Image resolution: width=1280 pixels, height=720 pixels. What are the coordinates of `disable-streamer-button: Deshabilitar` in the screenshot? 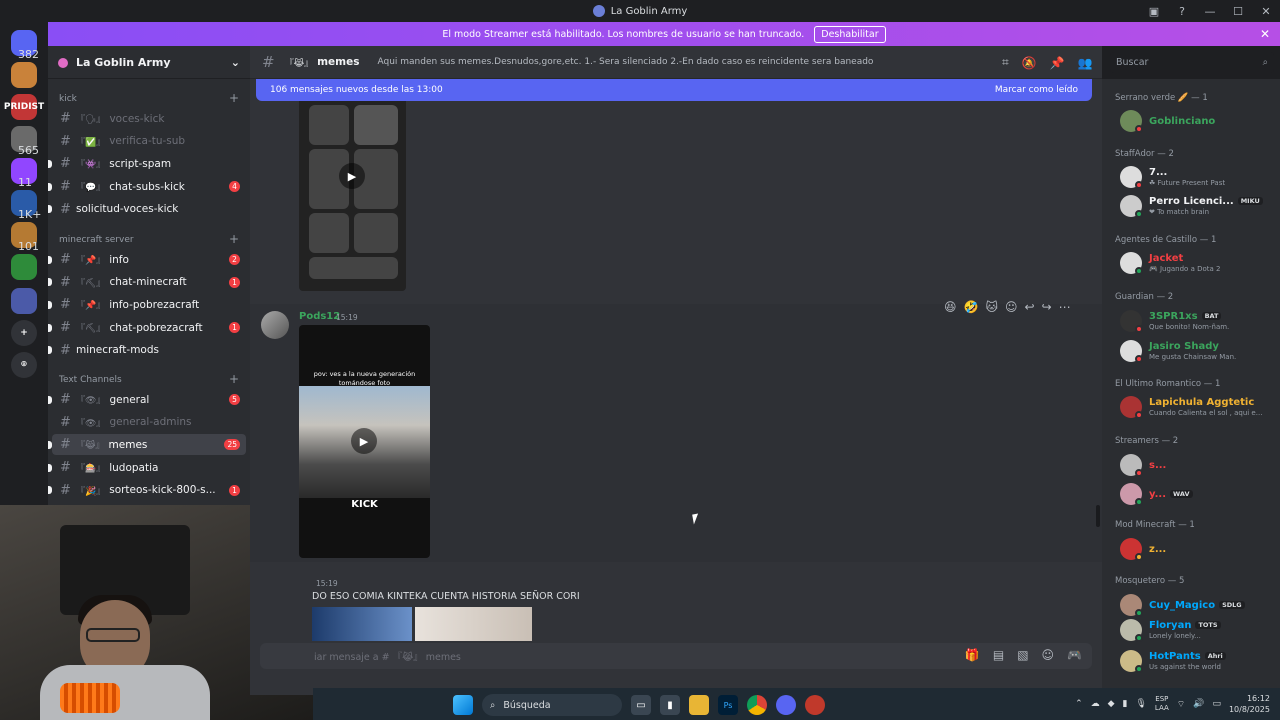 It's located at (850, 34).